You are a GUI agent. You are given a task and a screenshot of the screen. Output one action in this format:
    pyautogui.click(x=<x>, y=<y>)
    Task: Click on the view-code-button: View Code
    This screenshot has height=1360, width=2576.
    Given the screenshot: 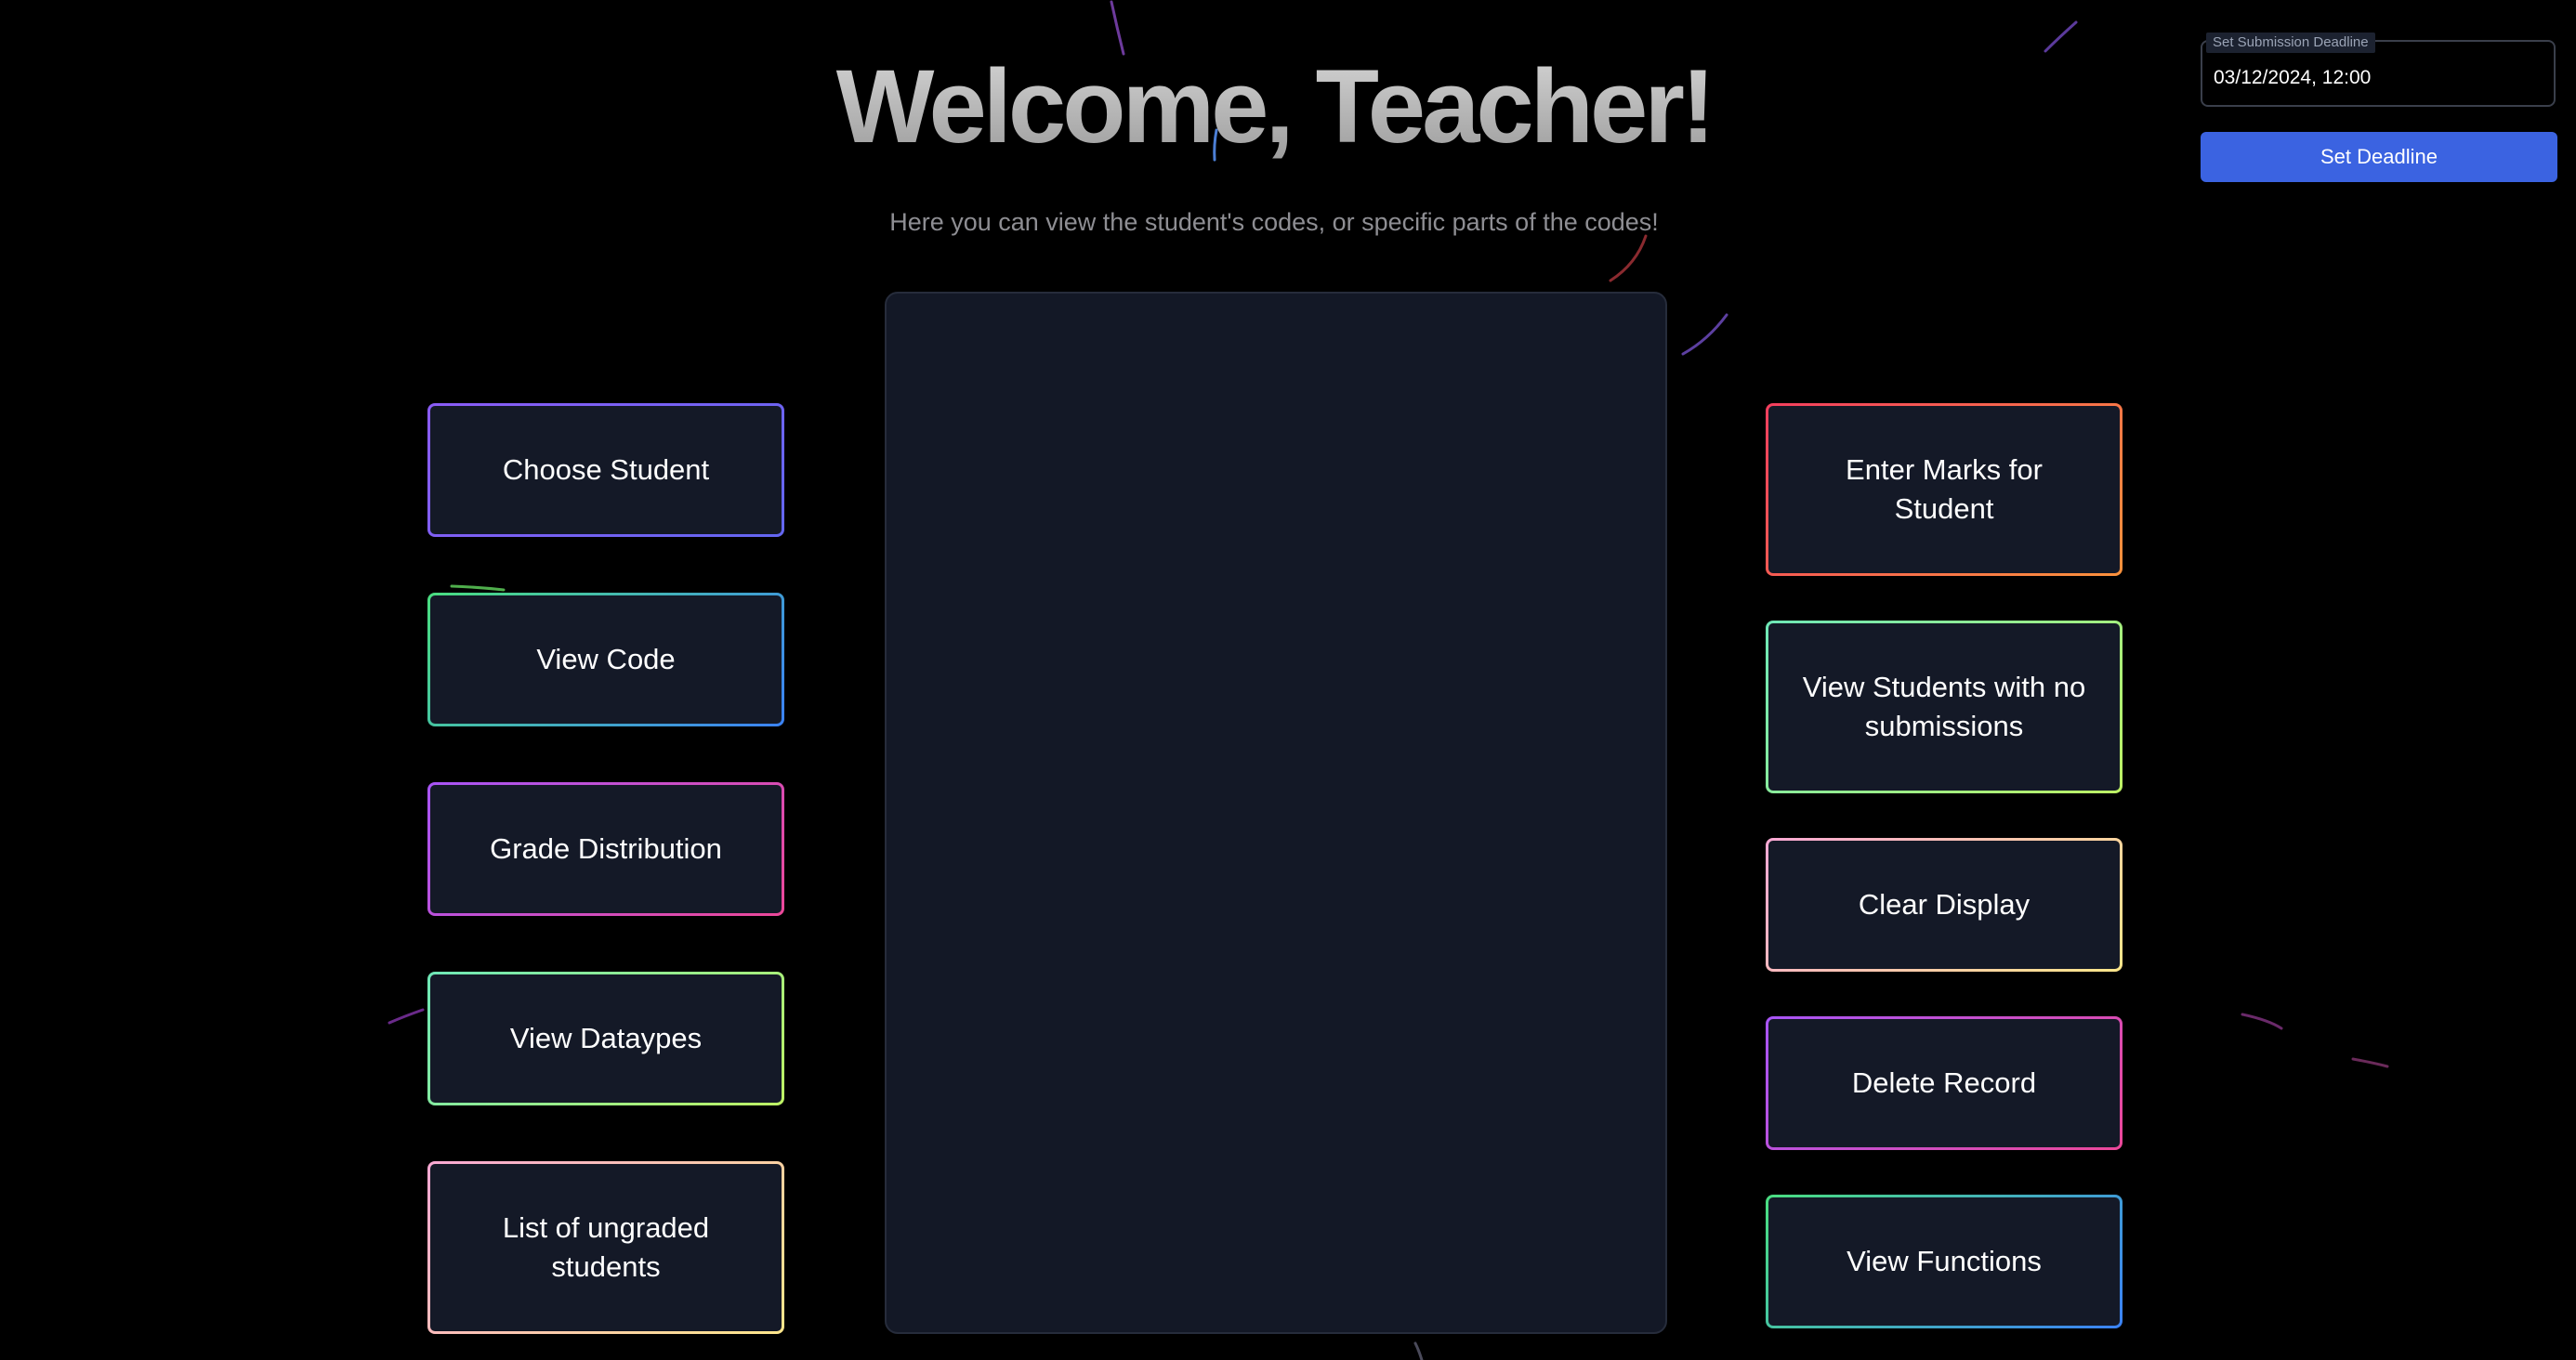 What is the action you would take?
    pyautogui.click(x=605, y=659)
    